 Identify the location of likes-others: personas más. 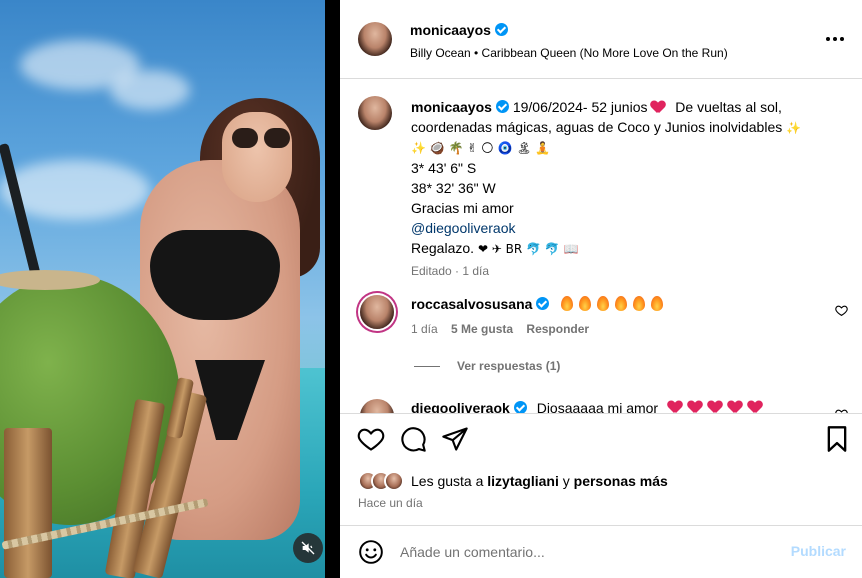
(621, 481).